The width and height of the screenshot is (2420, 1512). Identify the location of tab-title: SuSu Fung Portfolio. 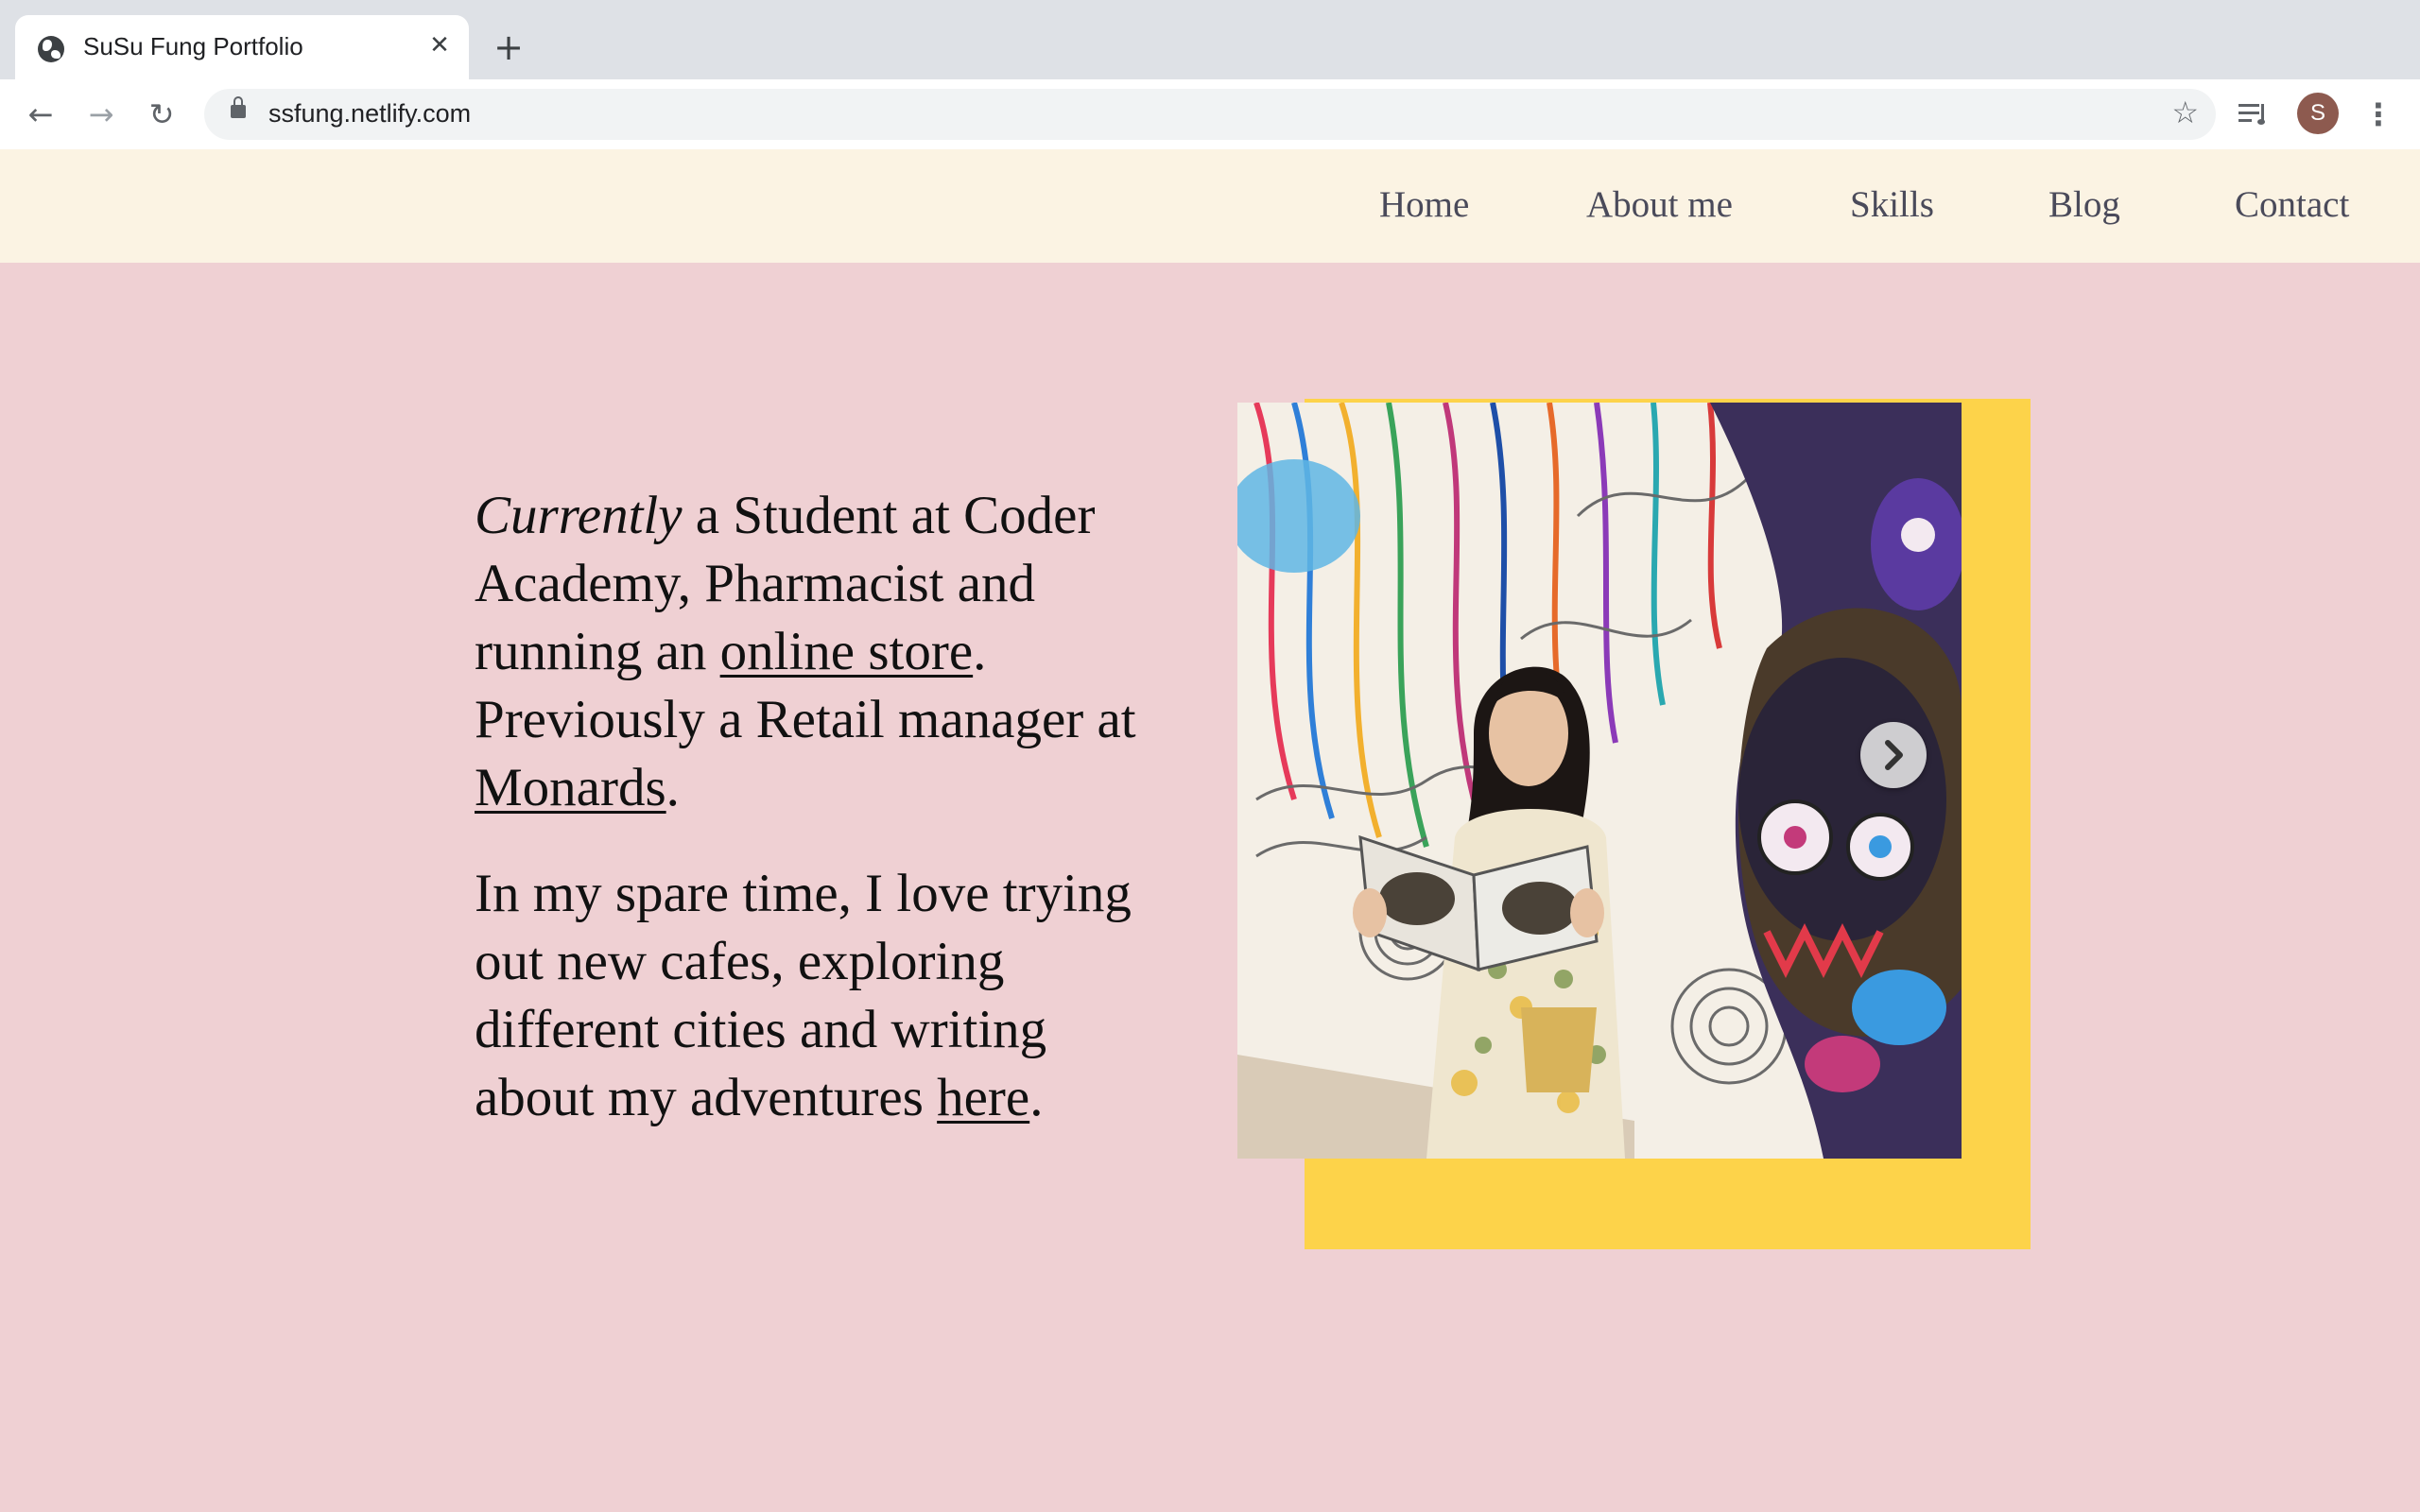
(193, 46).